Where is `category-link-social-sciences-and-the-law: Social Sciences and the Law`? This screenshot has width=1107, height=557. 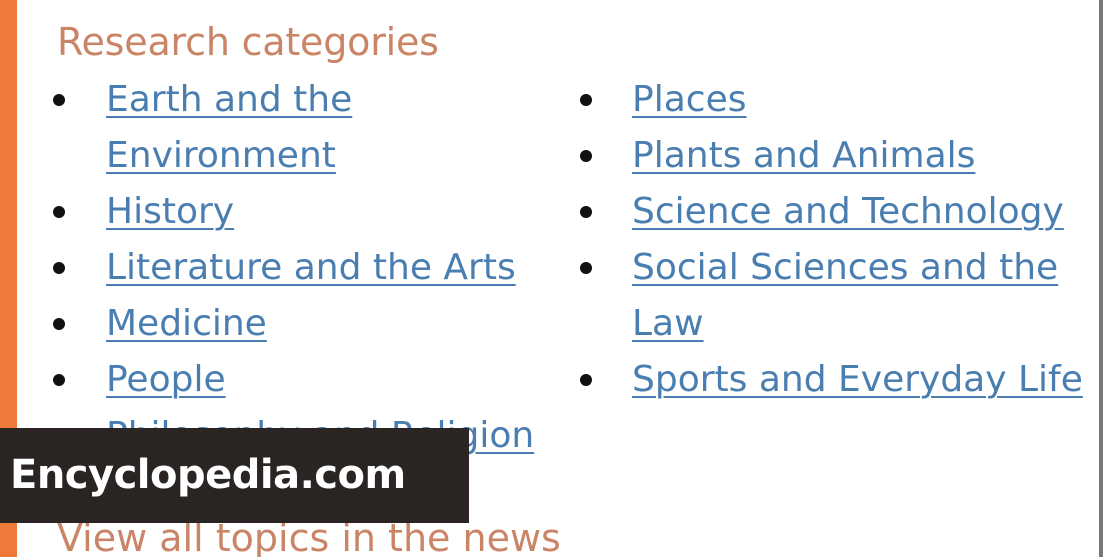
category-link-social-sciences-and-the-law: Social Sciences and the Law is located at coordinates (867, 296).